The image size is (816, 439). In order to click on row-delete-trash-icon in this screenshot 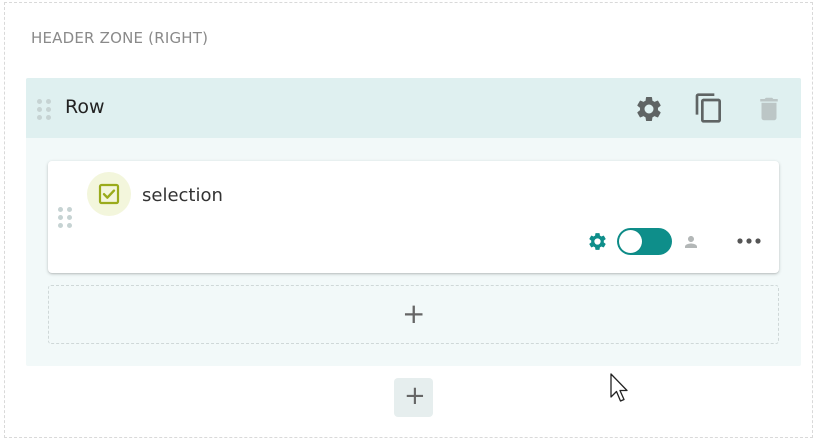, I will do `click(769, 109)`.